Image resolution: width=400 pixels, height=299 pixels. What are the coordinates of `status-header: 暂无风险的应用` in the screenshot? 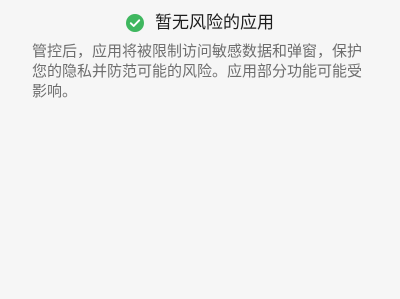 It's located at (200, 23).